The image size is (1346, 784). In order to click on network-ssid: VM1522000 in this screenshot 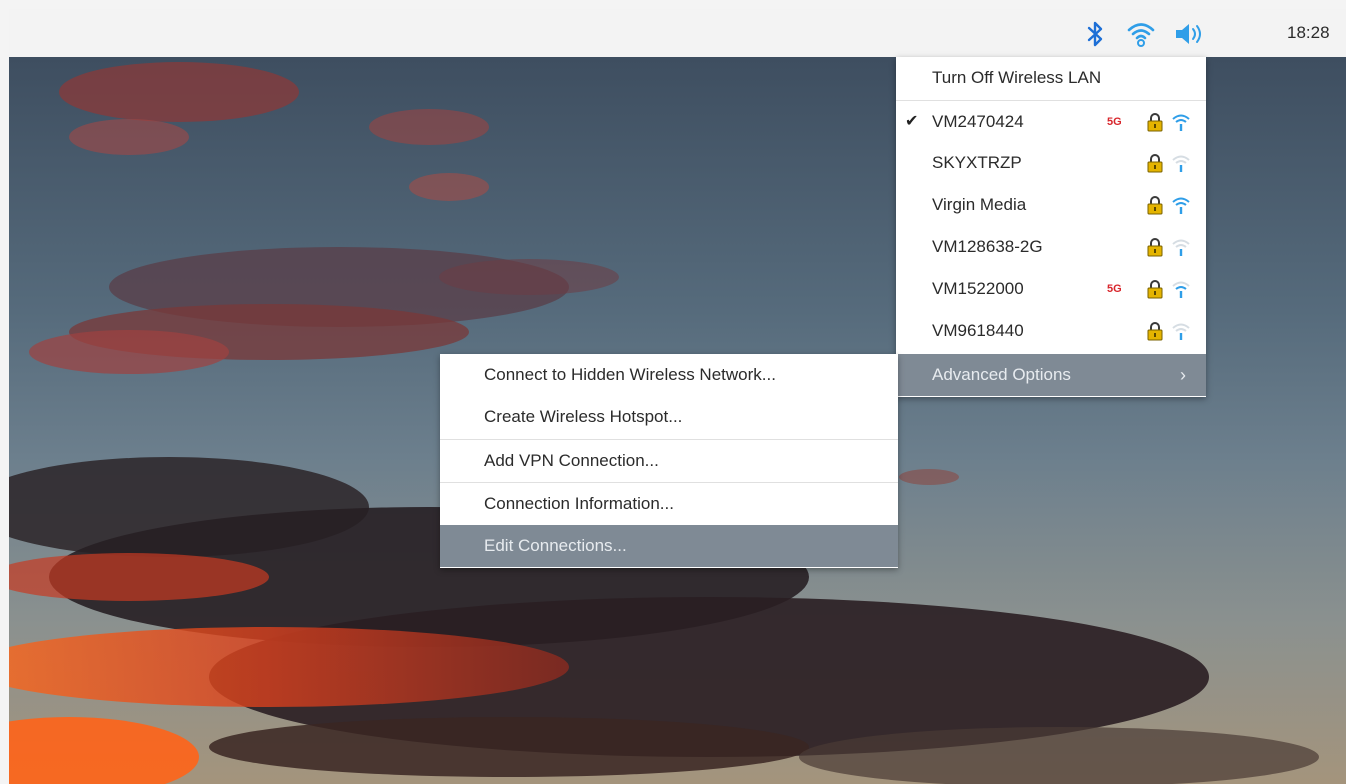, I will do `click(978, 288)`.